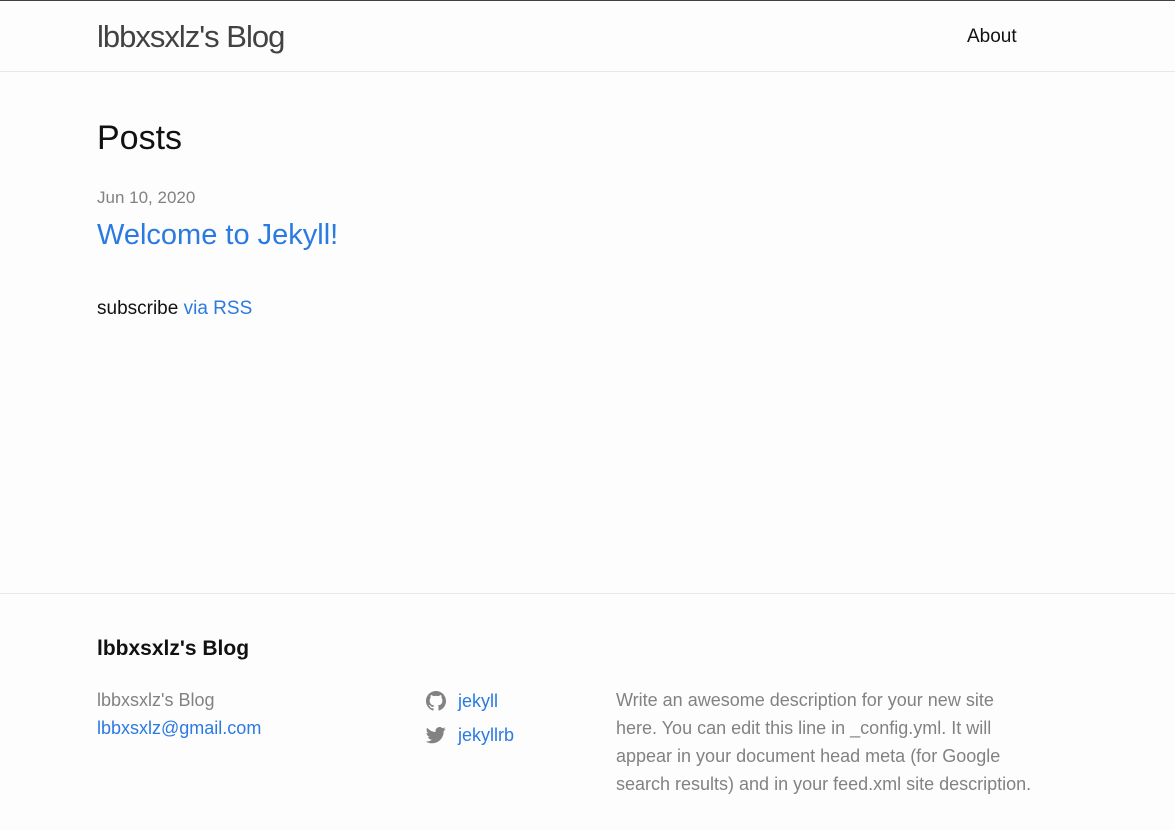 This screenshot has width=1175, height=830. What do you see at coordinates (140, 138) in the screenshot?
I see `post-list-heading: Posts` at bounding box center [140, 138].